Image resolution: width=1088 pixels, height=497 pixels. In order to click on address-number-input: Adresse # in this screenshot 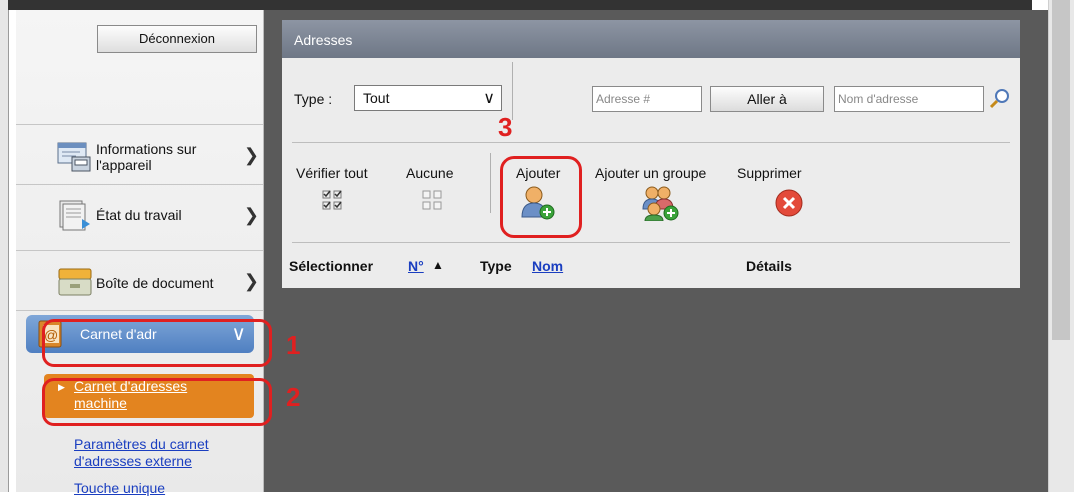, I will do `click(647, 99)`.